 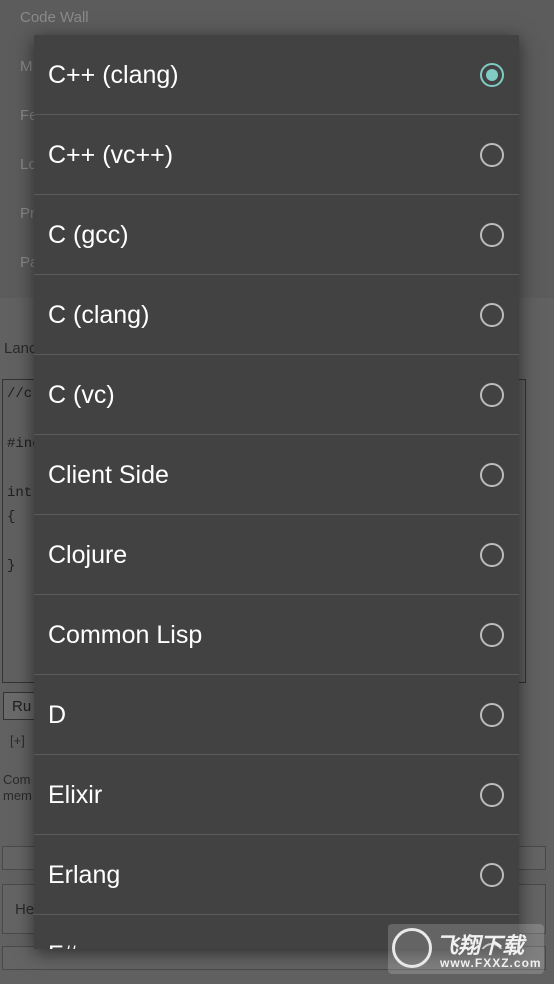 I want to click on option-label: Elixir, so click(x=75, y=795).